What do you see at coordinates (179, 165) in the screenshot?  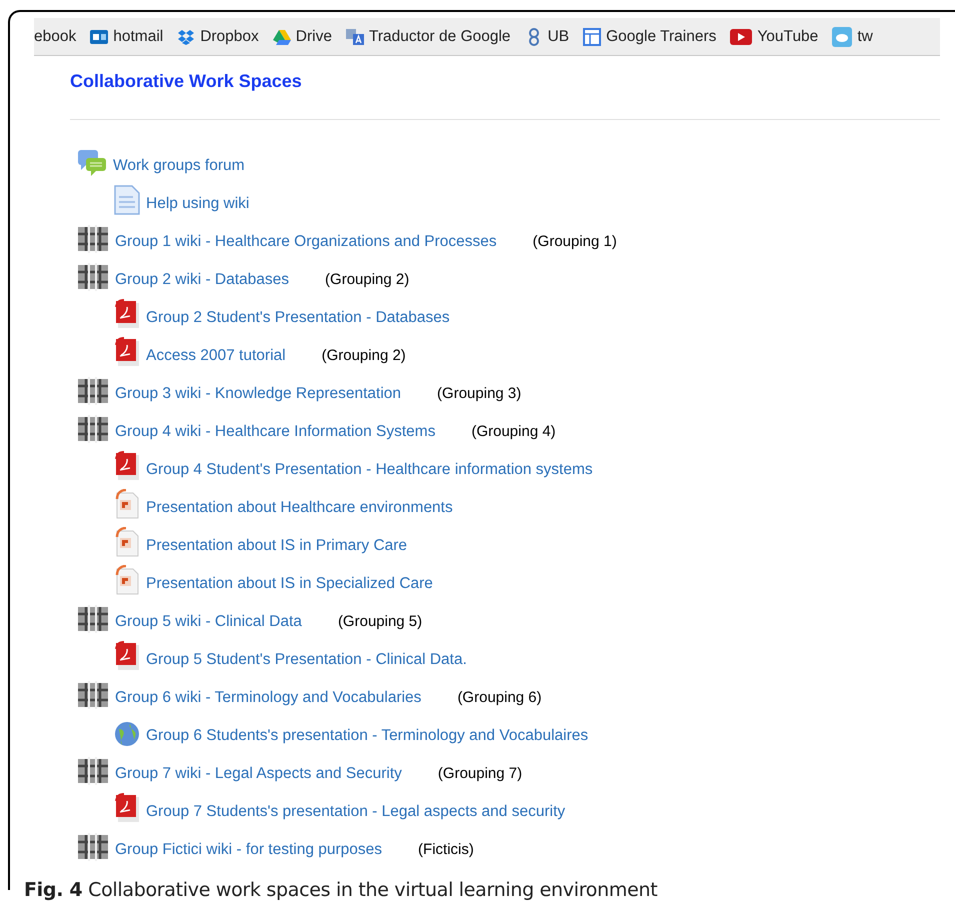 I see `activity-link: Work groups forum` at bounding box center [179, 165].